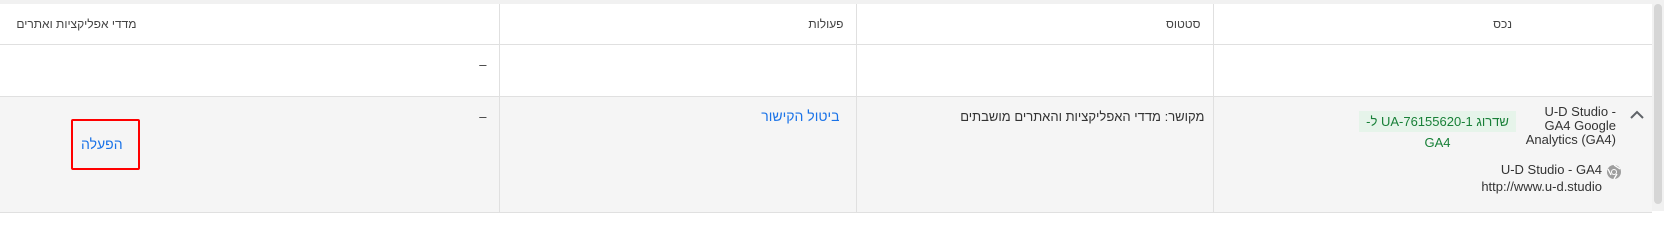 This screenshot has width=1664, height=240. Describe the element at coordinates (250, 24) in the screenshot. I see `header-measurement: מדדי אפליקציות ואתרים` at that location.